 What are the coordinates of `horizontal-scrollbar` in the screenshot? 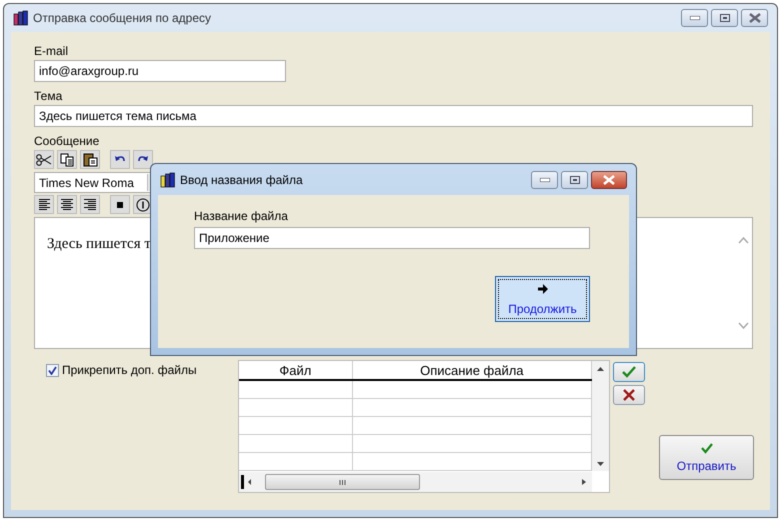 It's located at (415, 482).